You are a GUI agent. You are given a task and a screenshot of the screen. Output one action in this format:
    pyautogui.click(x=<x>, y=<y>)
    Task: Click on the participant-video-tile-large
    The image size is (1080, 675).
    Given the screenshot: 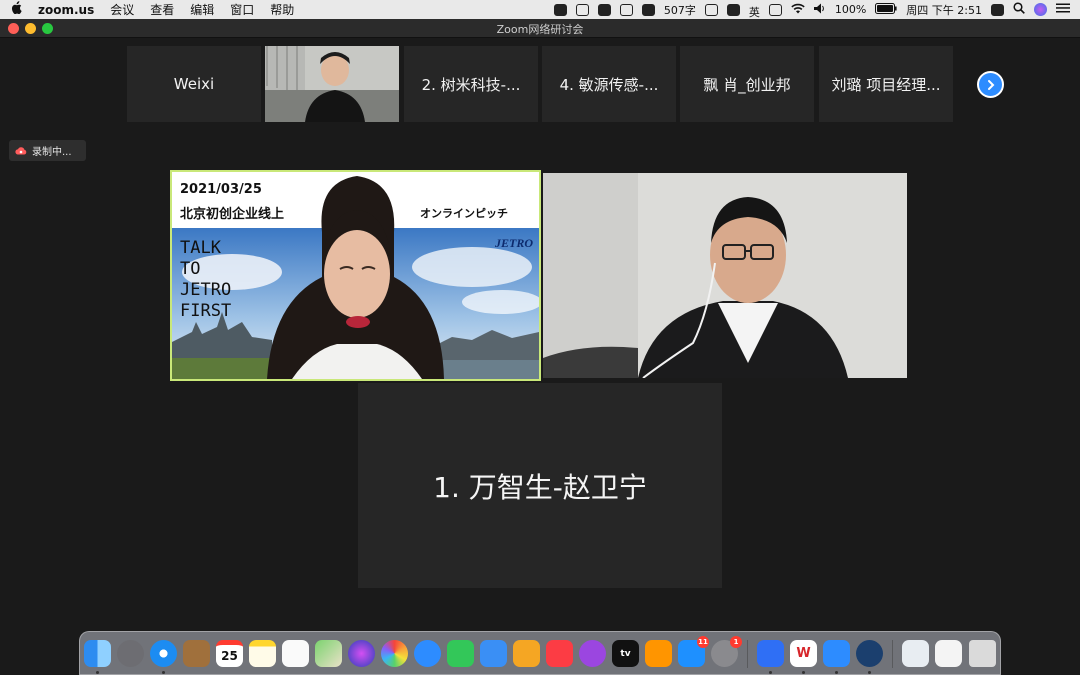 What is the action you would take?
    pyautogui.click(x=725, y=275)
    